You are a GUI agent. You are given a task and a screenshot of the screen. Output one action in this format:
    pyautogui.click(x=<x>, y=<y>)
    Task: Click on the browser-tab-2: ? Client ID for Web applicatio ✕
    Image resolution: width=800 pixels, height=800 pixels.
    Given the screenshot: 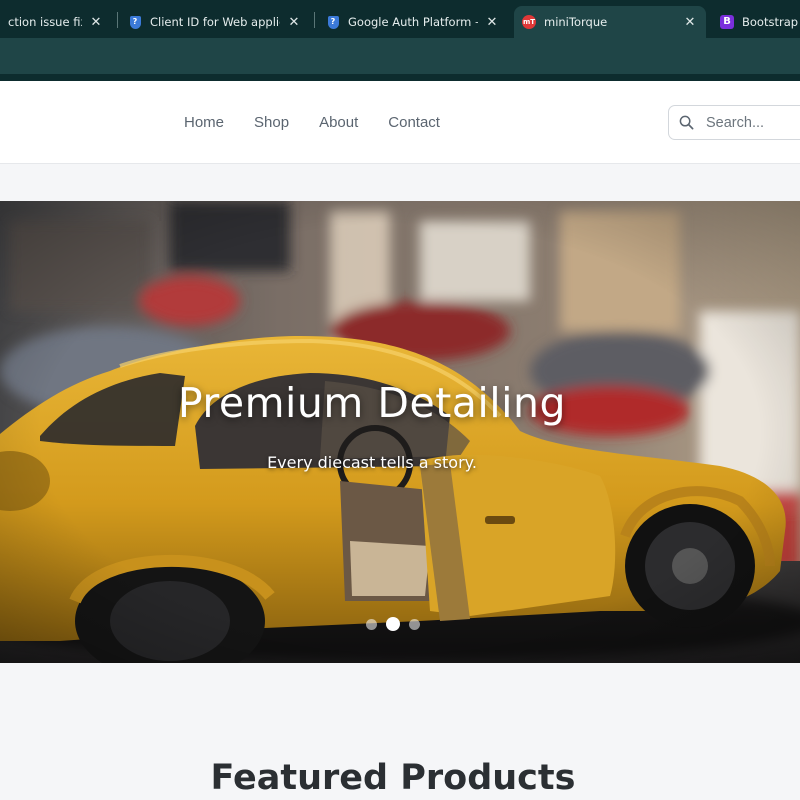 What is the action you would take?
    pyautogui.click(x=215, y=22)
    